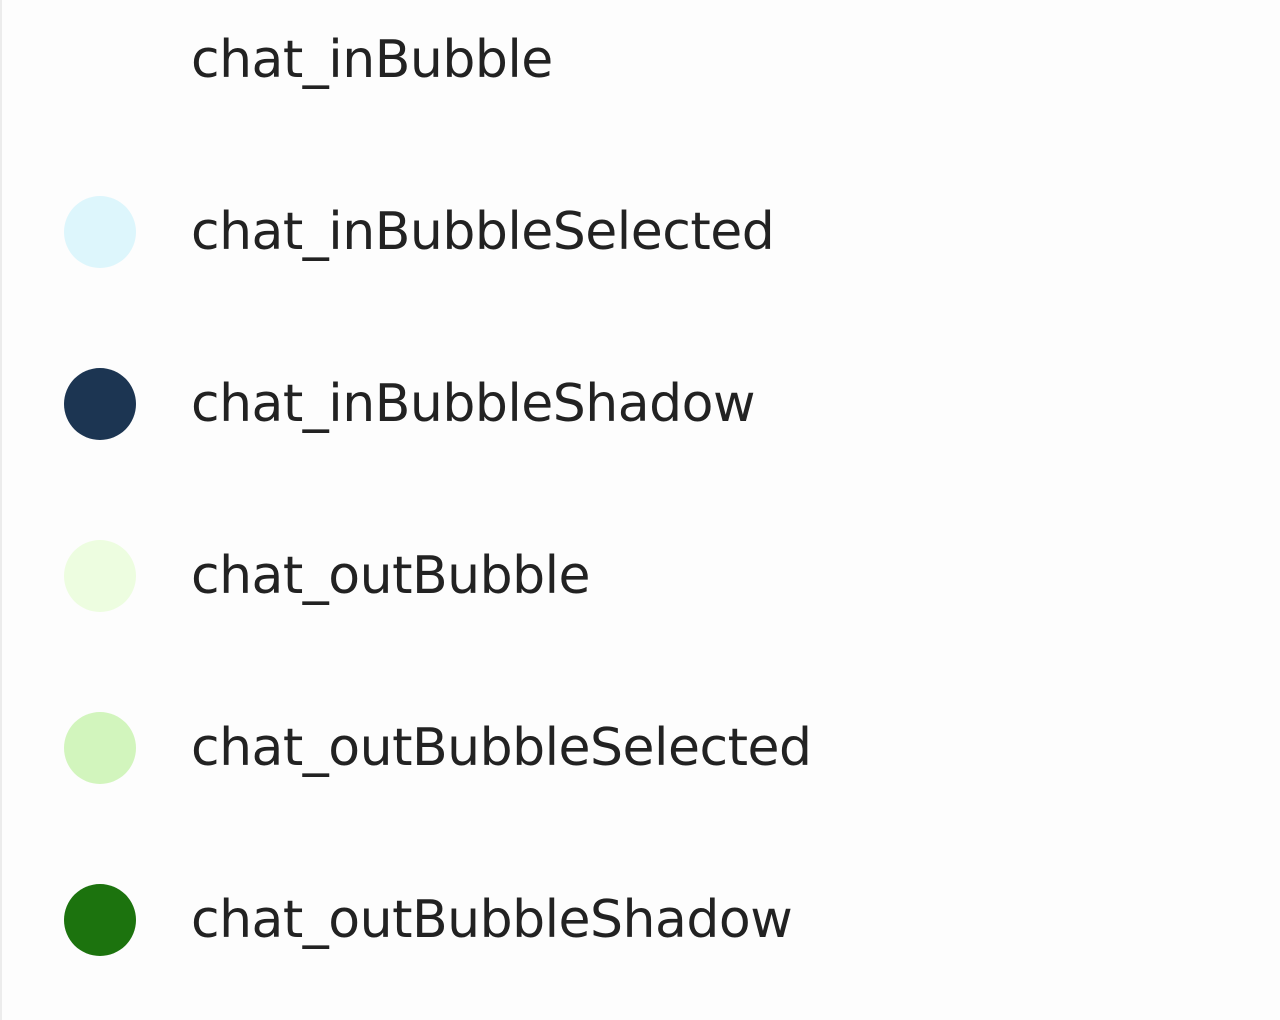 The height and width of the screenshot is (1020, 1280). I want to click on color-key-label: chat_outBubbleSelected, so click(501, 748).